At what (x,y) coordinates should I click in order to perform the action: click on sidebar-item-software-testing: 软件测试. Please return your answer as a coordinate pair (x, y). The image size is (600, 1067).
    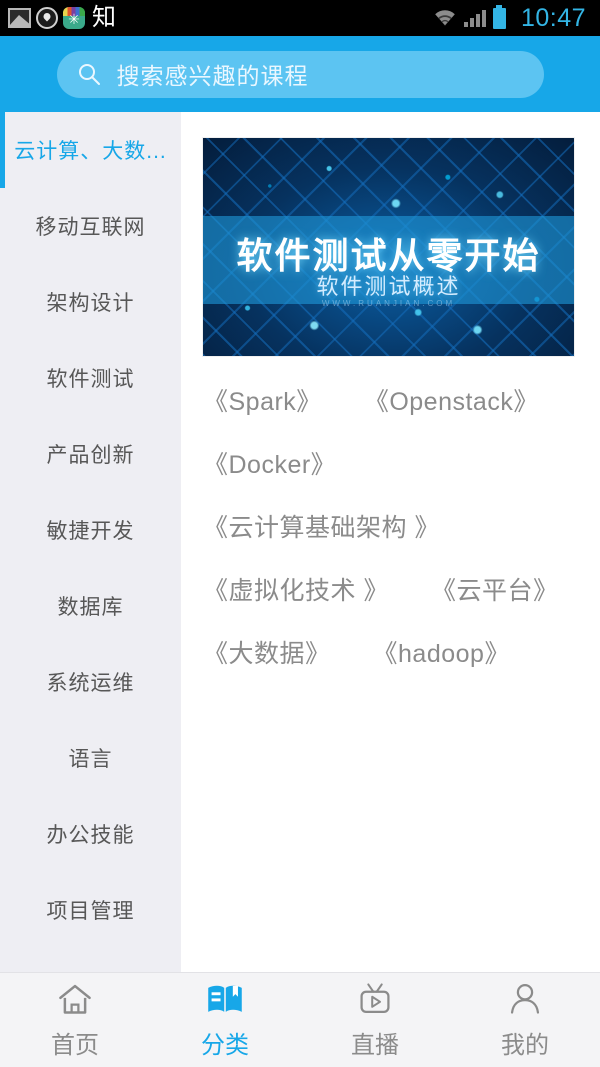
    Looking at the image, I should click on (90, 378).